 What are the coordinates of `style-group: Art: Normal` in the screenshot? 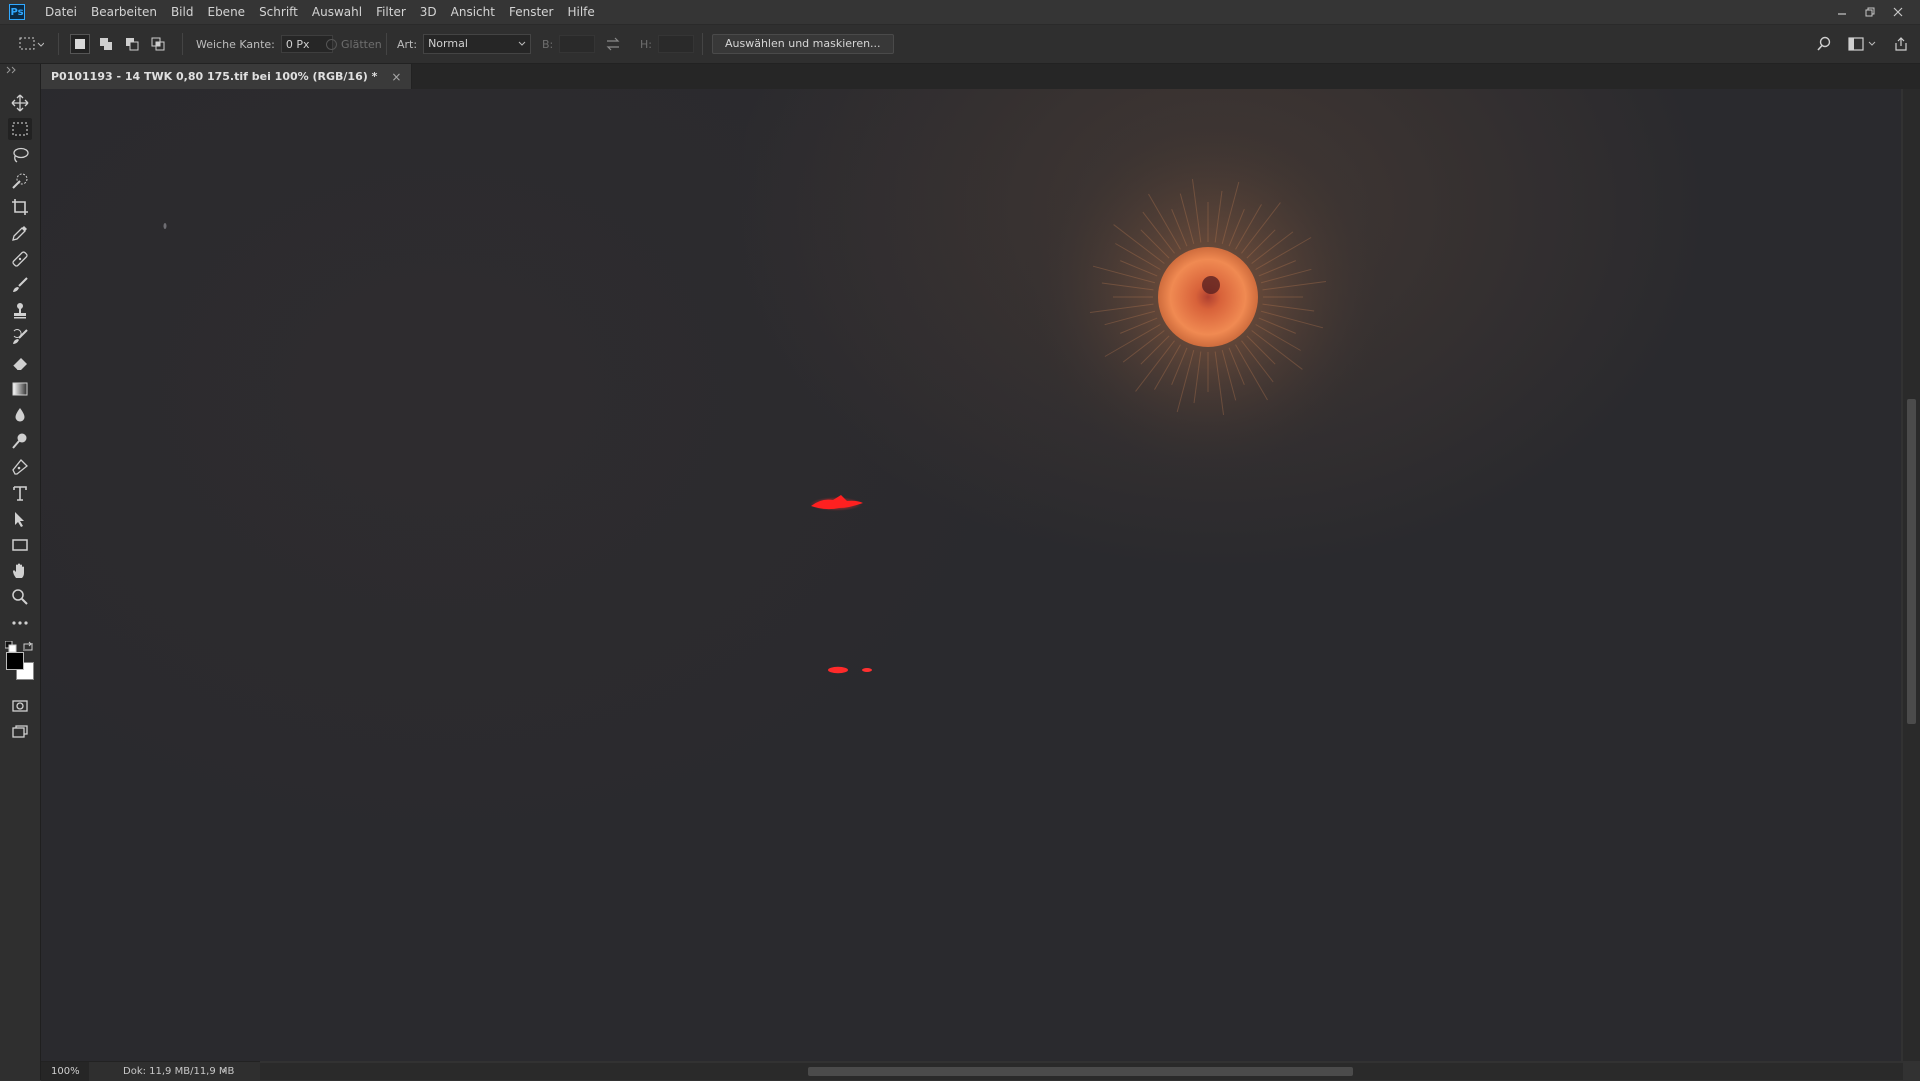 It's located at (464, 44).